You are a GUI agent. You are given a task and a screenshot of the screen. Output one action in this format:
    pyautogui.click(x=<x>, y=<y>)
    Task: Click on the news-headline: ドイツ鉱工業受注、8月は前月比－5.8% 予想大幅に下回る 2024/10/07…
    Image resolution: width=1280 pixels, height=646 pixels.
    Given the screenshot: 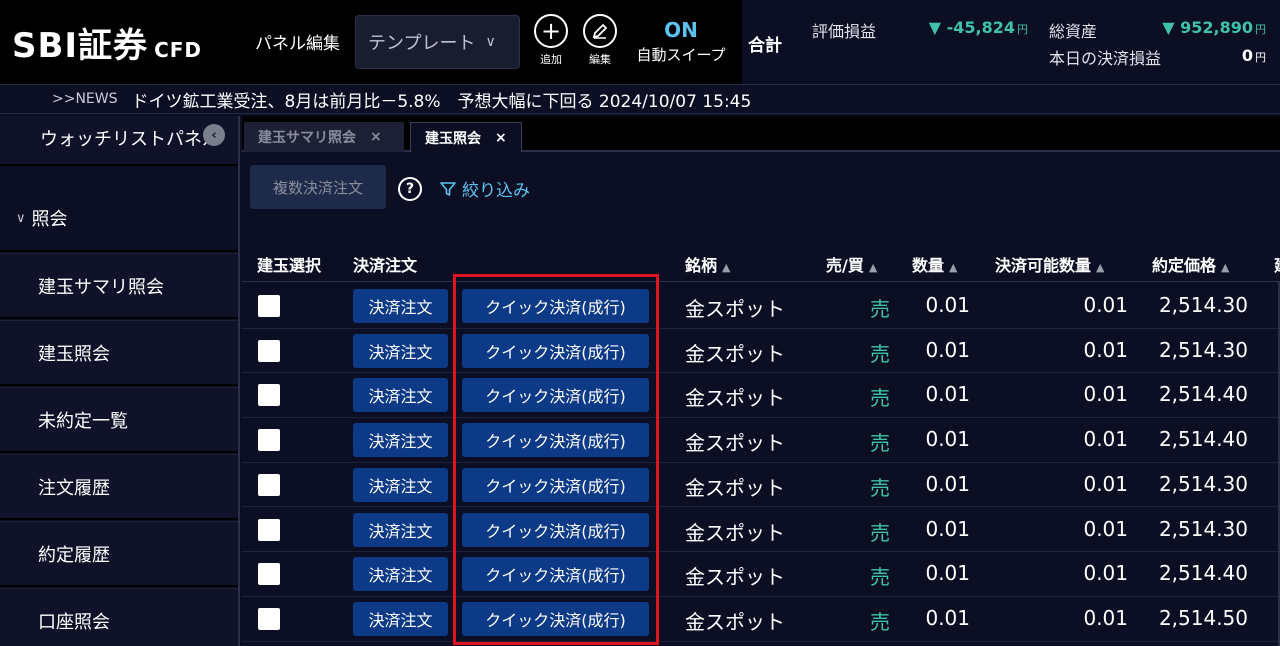 What is the action you would take?
    pyautogui.click(x=442, y=99)
    